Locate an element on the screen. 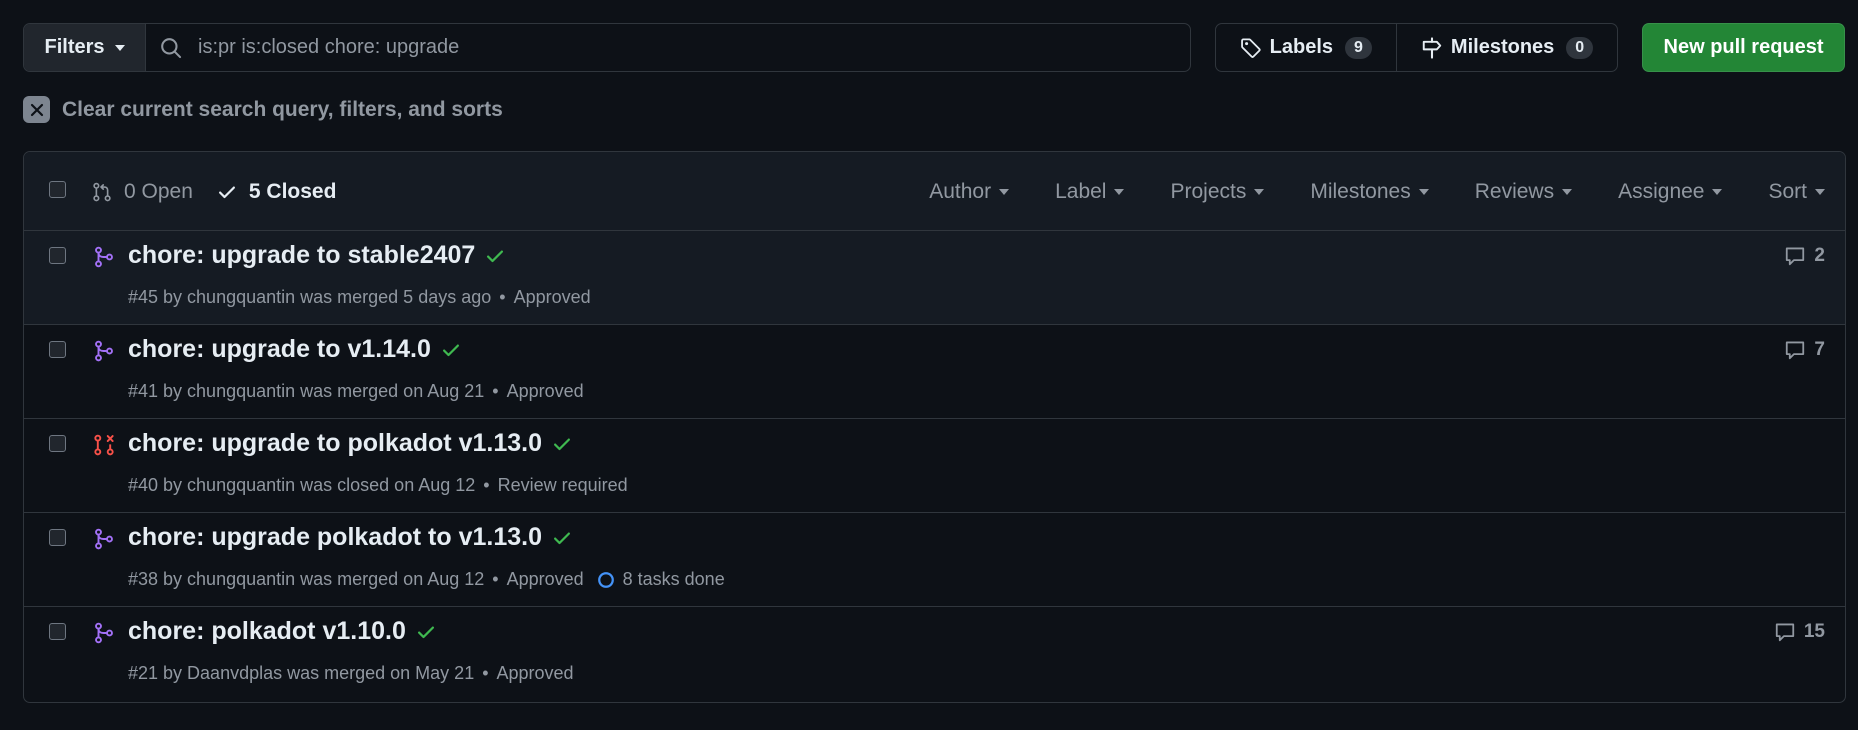  projects-filter-label: Projects is located at coordinates (1208, 191).